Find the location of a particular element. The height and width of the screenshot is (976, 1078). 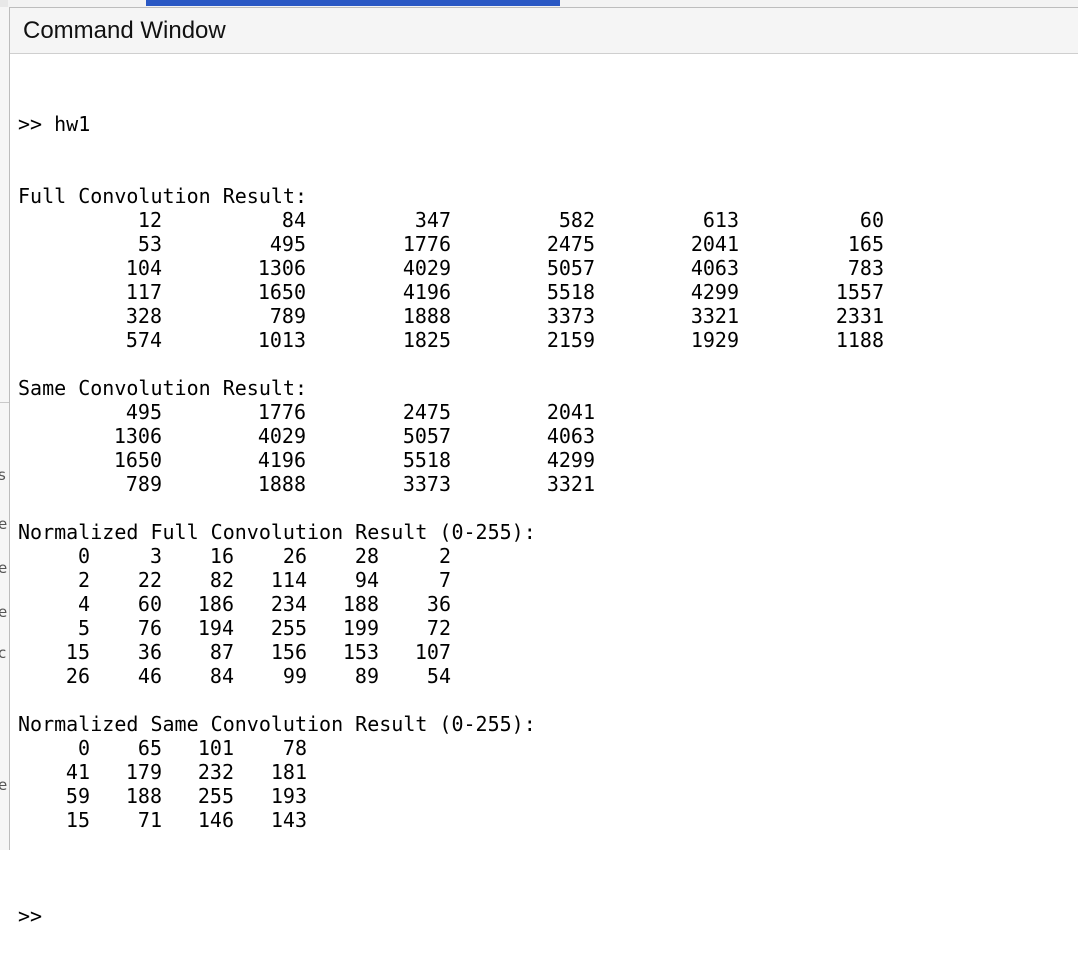

matrix-cell: 3321 is located at coordinates (570, 484).